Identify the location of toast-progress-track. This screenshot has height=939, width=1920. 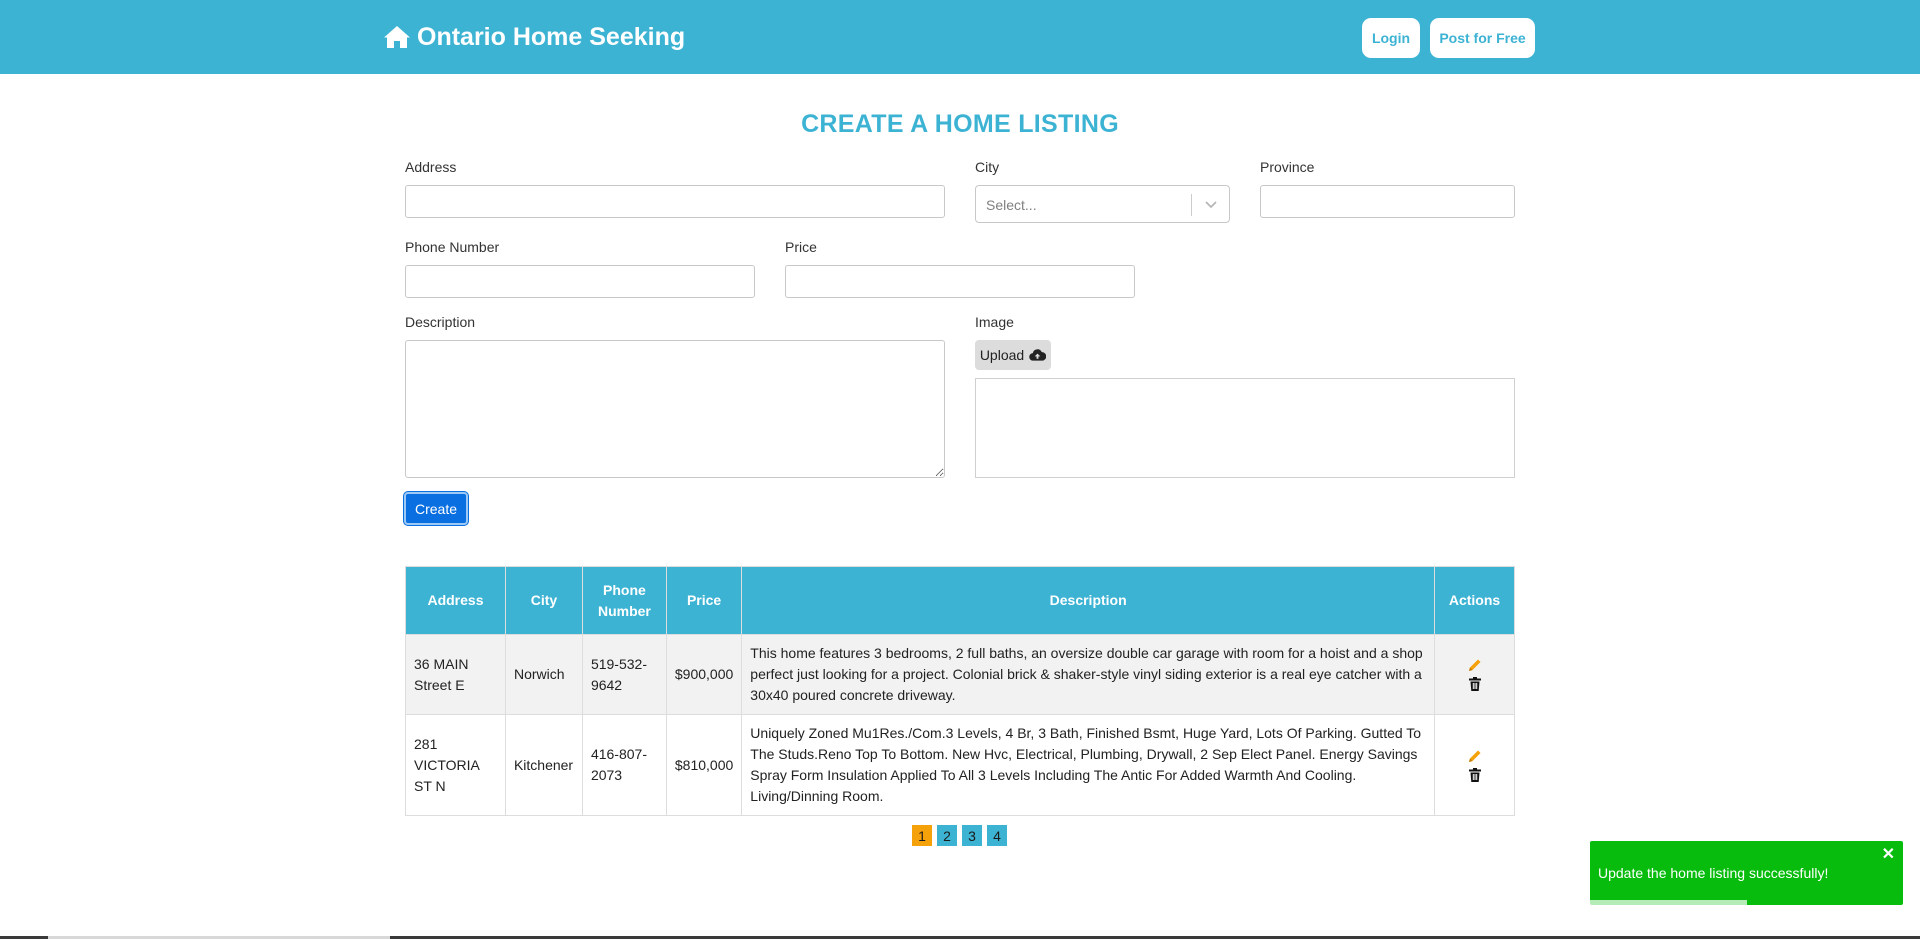
(1746, 902).